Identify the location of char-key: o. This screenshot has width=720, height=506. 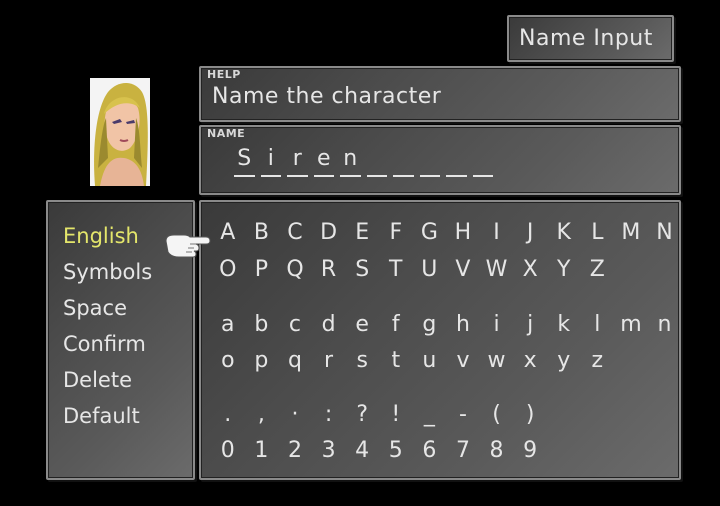
(228, 360).